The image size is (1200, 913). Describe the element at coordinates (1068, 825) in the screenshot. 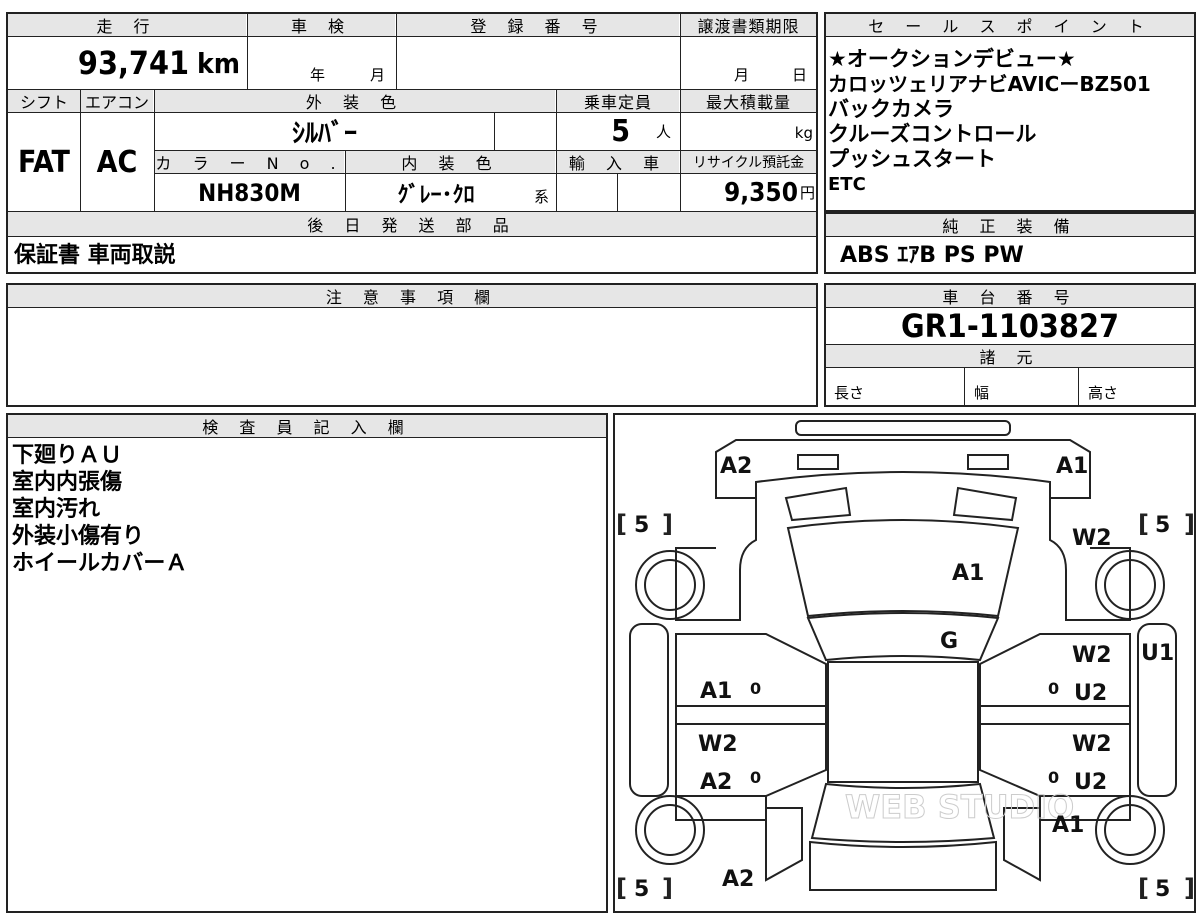

I see `mark-right-rear: A1` at that location.